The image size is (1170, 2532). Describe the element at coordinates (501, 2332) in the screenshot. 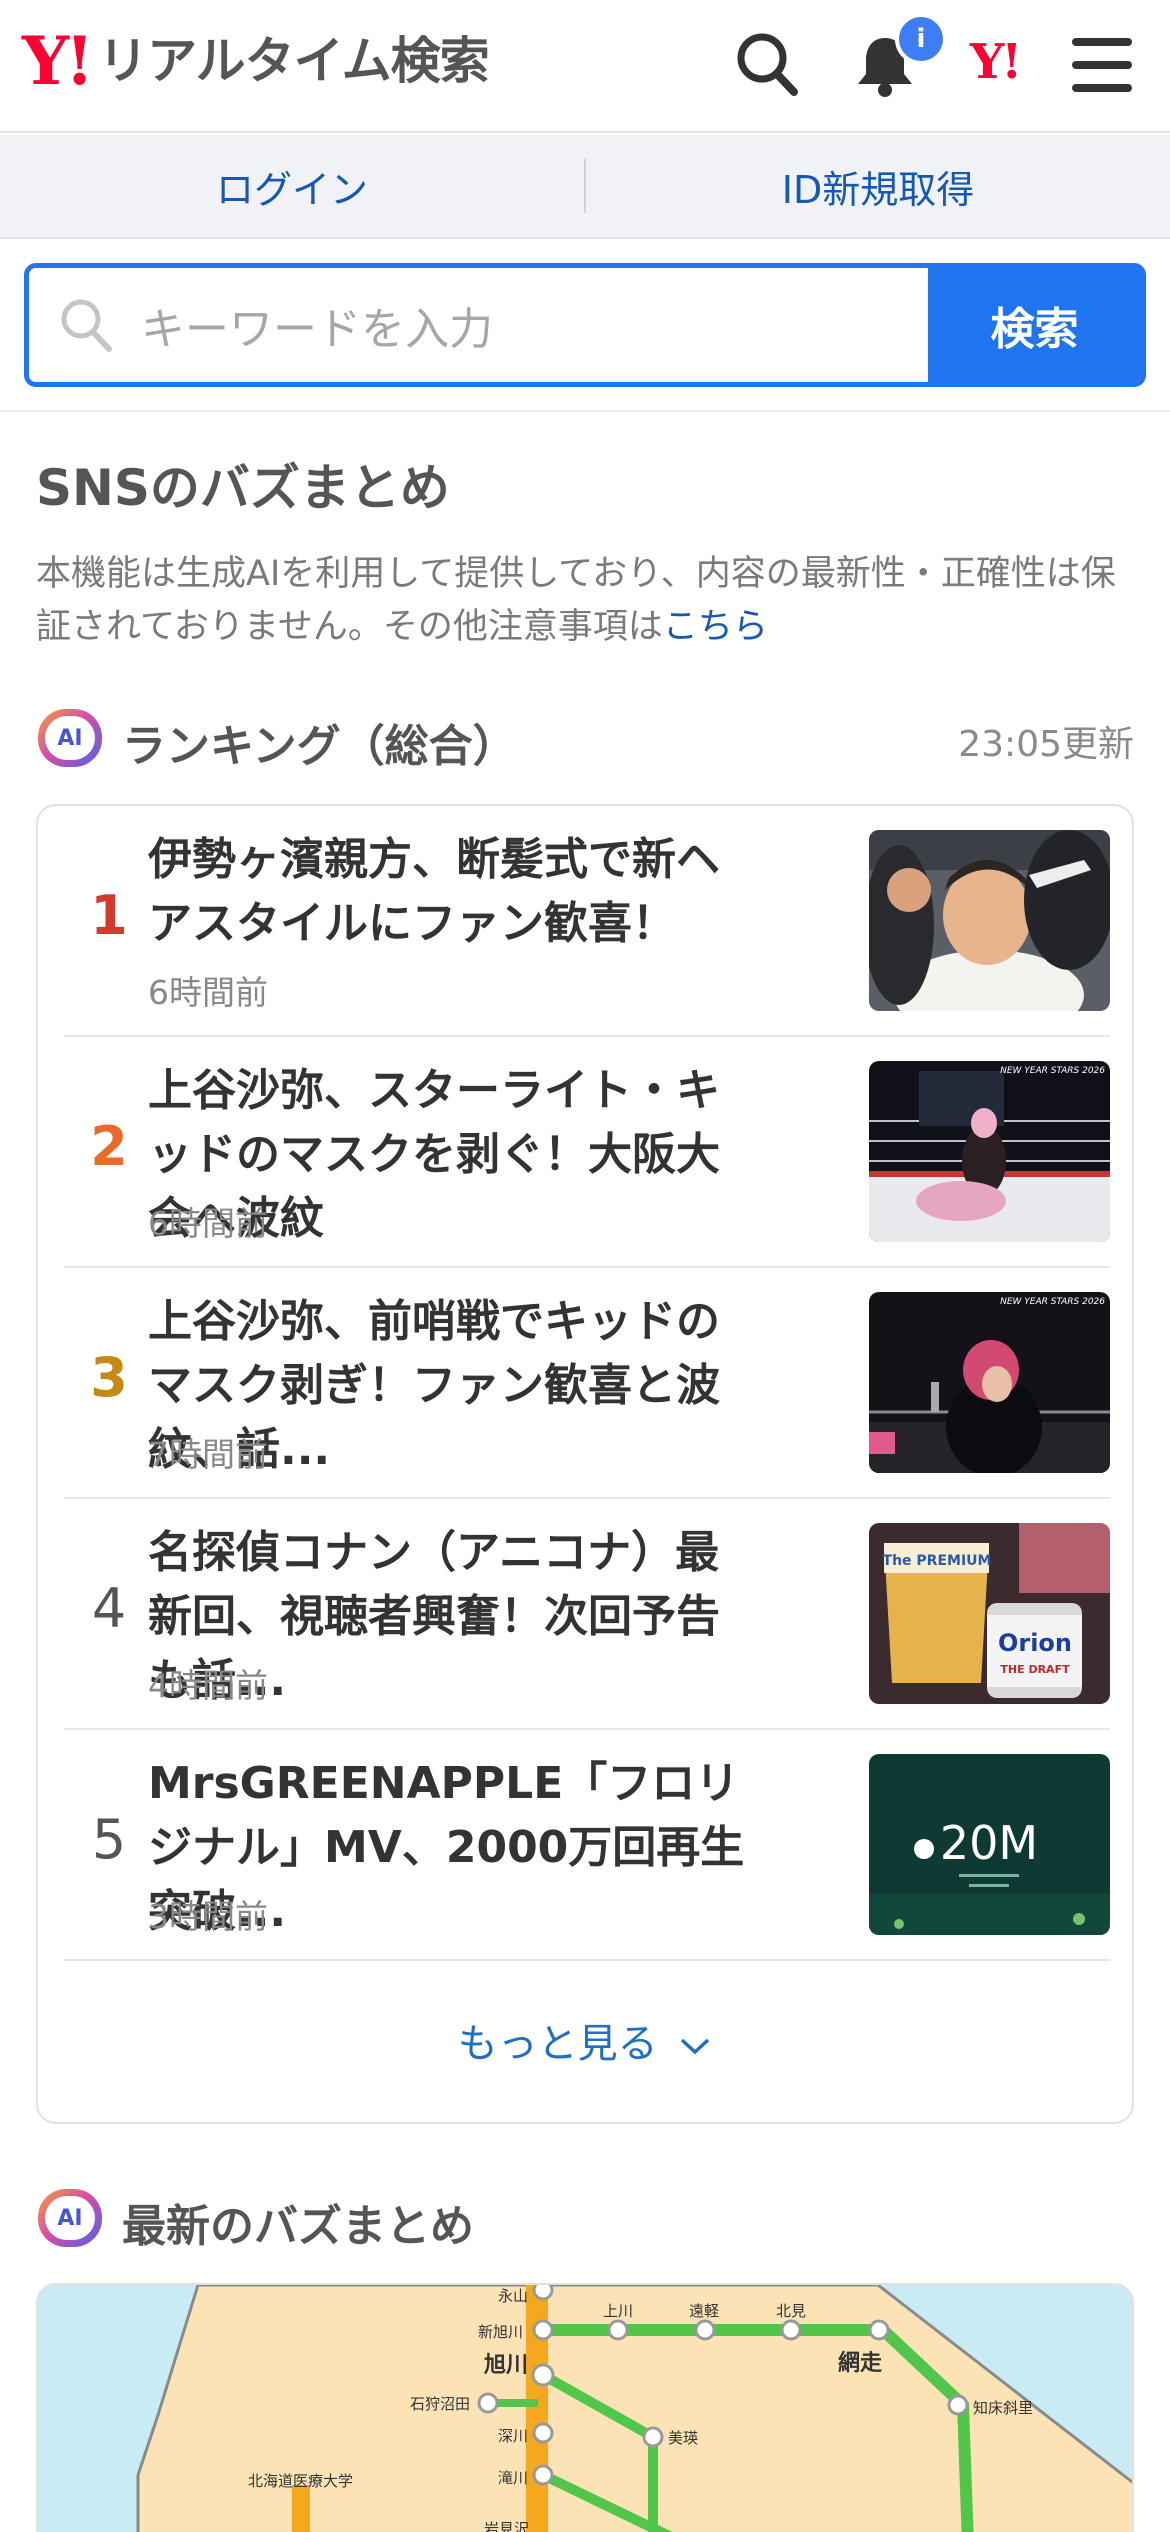

I see `map-station-label: 新旭川` at that location.